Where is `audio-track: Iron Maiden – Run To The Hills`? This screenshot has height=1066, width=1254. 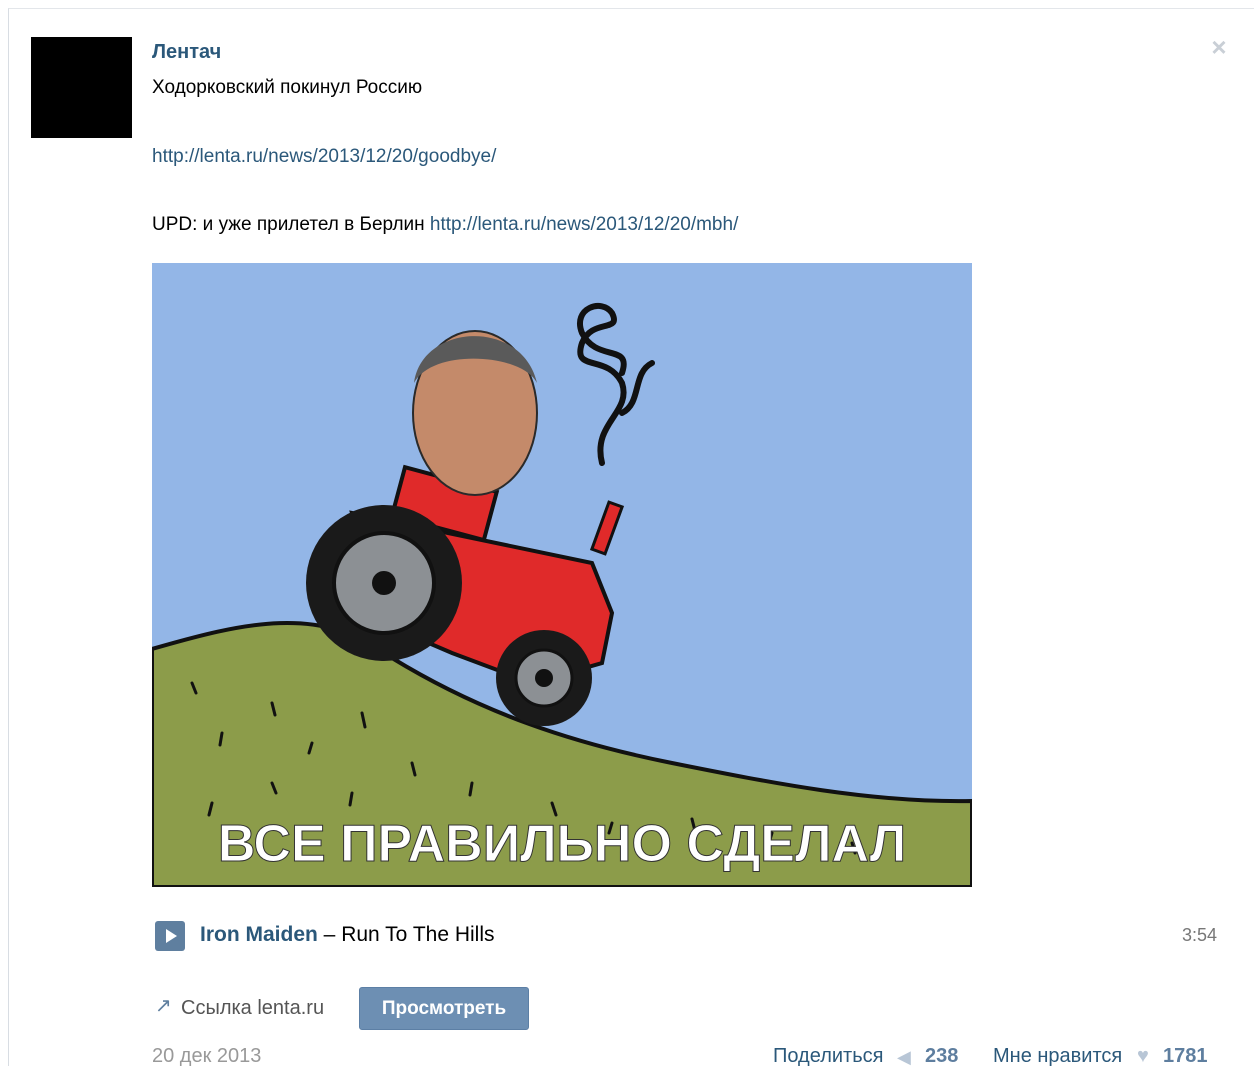
audio-track: Iron Maiden – Run To The Hills is located at coordinates (347, 935).